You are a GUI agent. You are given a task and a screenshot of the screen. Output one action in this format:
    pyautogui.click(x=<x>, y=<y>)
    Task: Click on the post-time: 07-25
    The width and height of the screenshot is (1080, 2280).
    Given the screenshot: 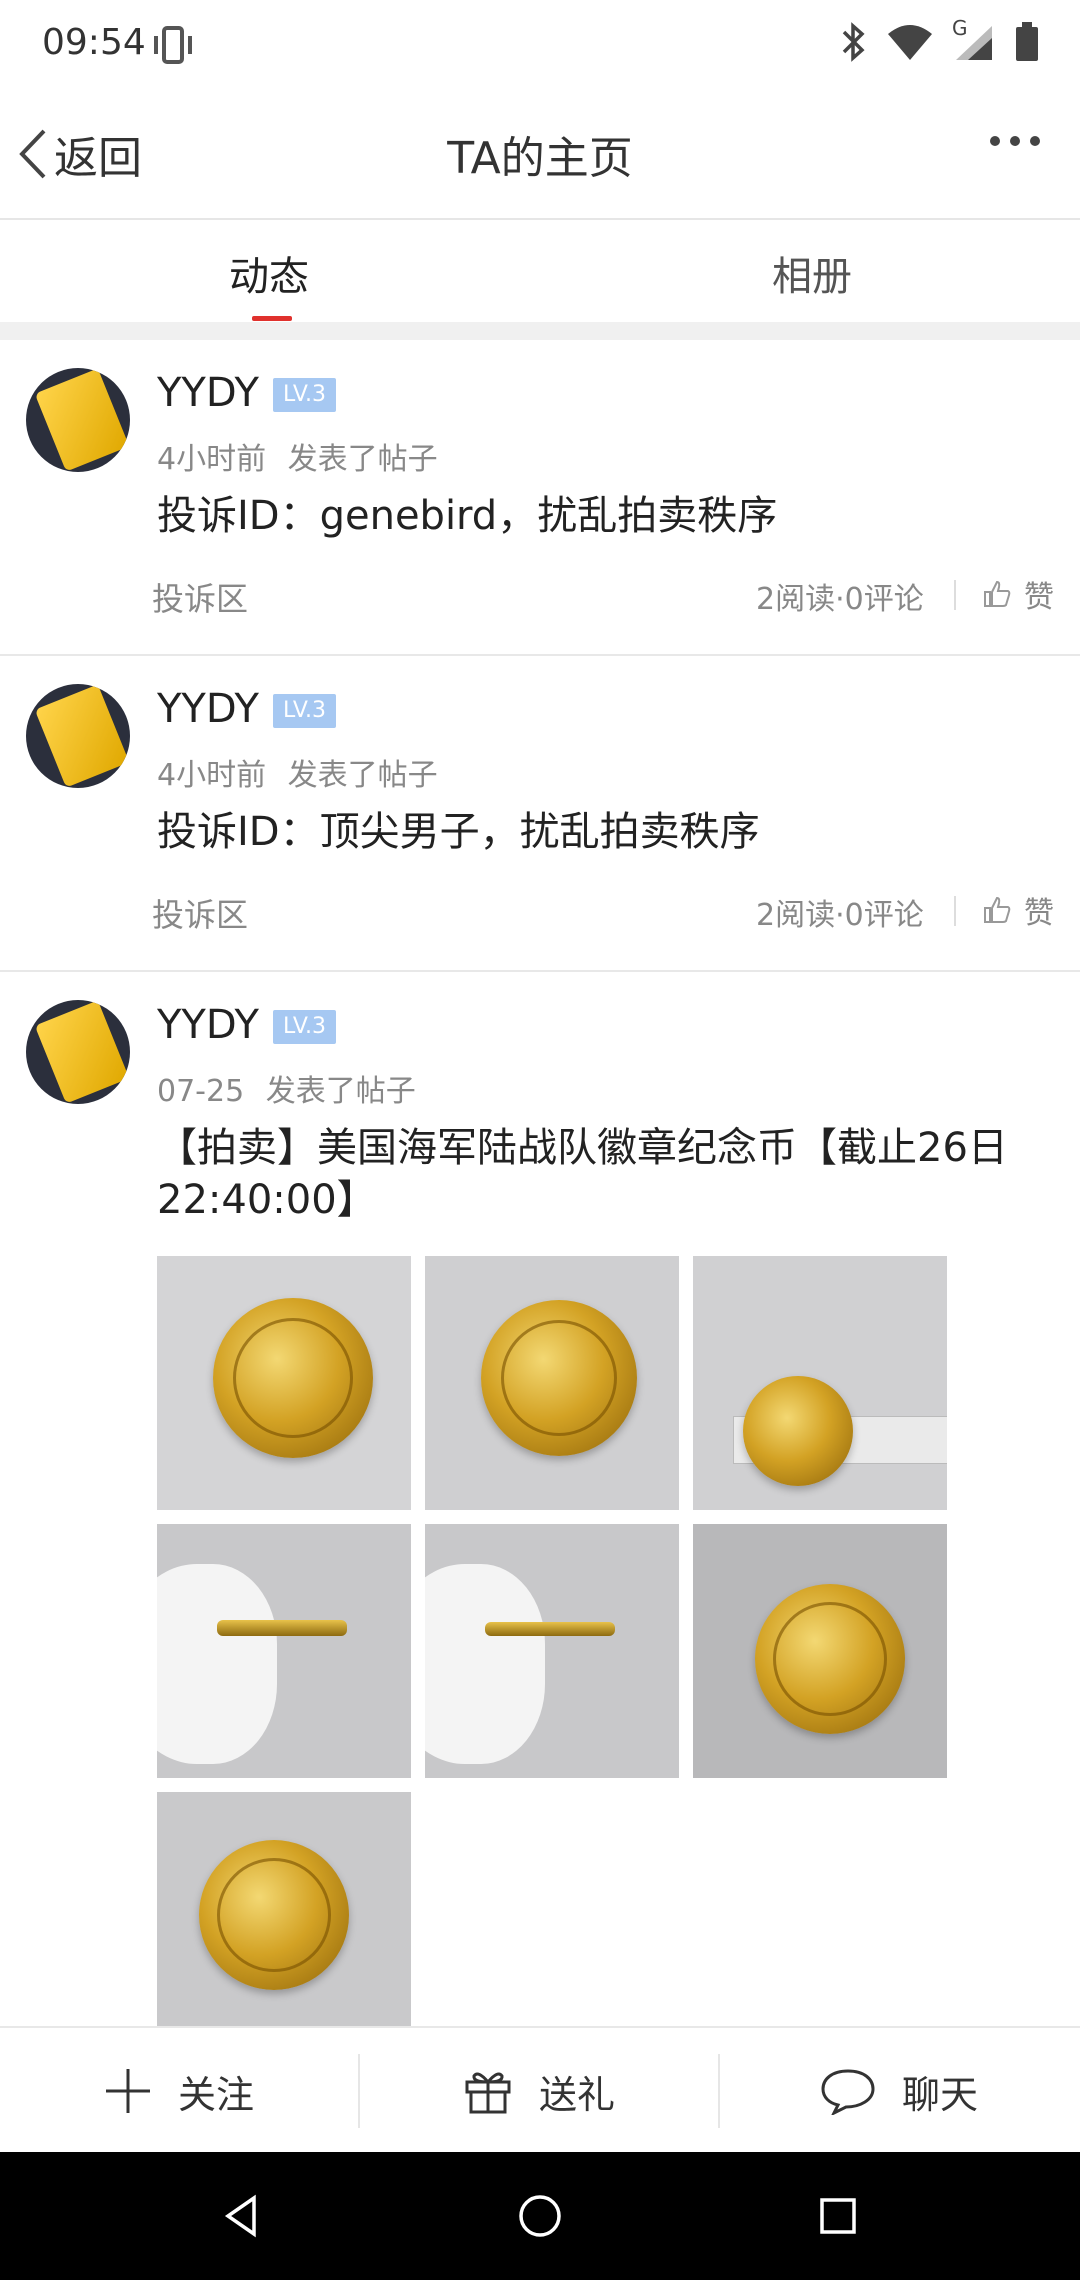 What is the action you would take?
    pyautogui.click(x=201, y=1091)
    